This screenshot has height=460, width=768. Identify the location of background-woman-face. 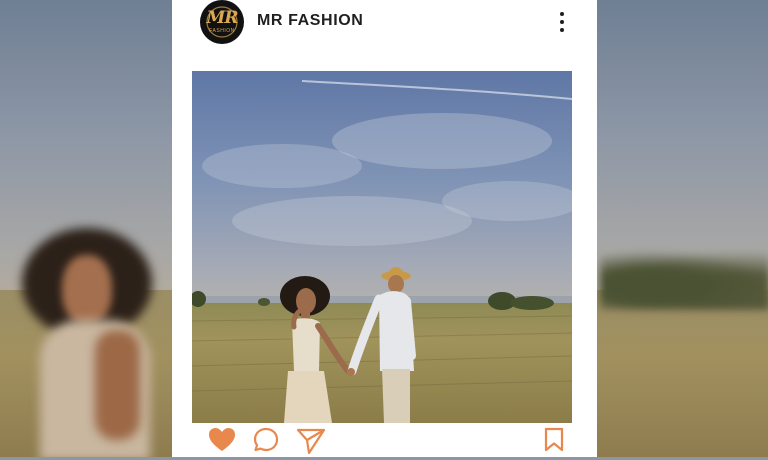
(87, 290).